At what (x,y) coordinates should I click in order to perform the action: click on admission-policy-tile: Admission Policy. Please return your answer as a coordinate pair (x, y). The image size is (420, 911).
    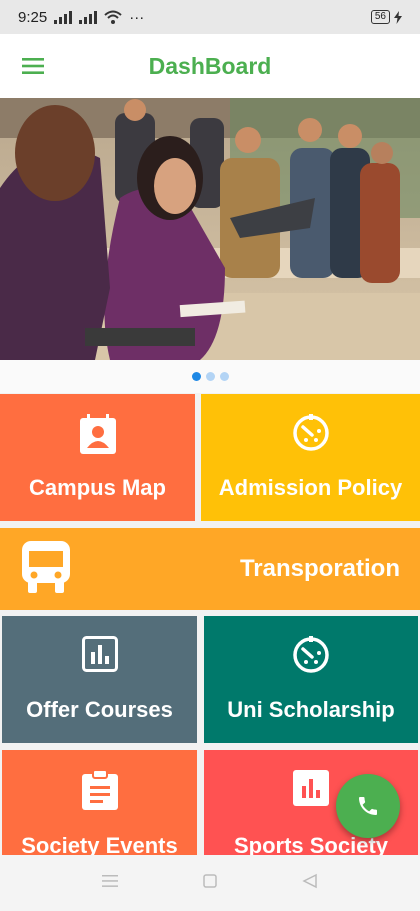
    Looking at the image, I should click on (310, 457).